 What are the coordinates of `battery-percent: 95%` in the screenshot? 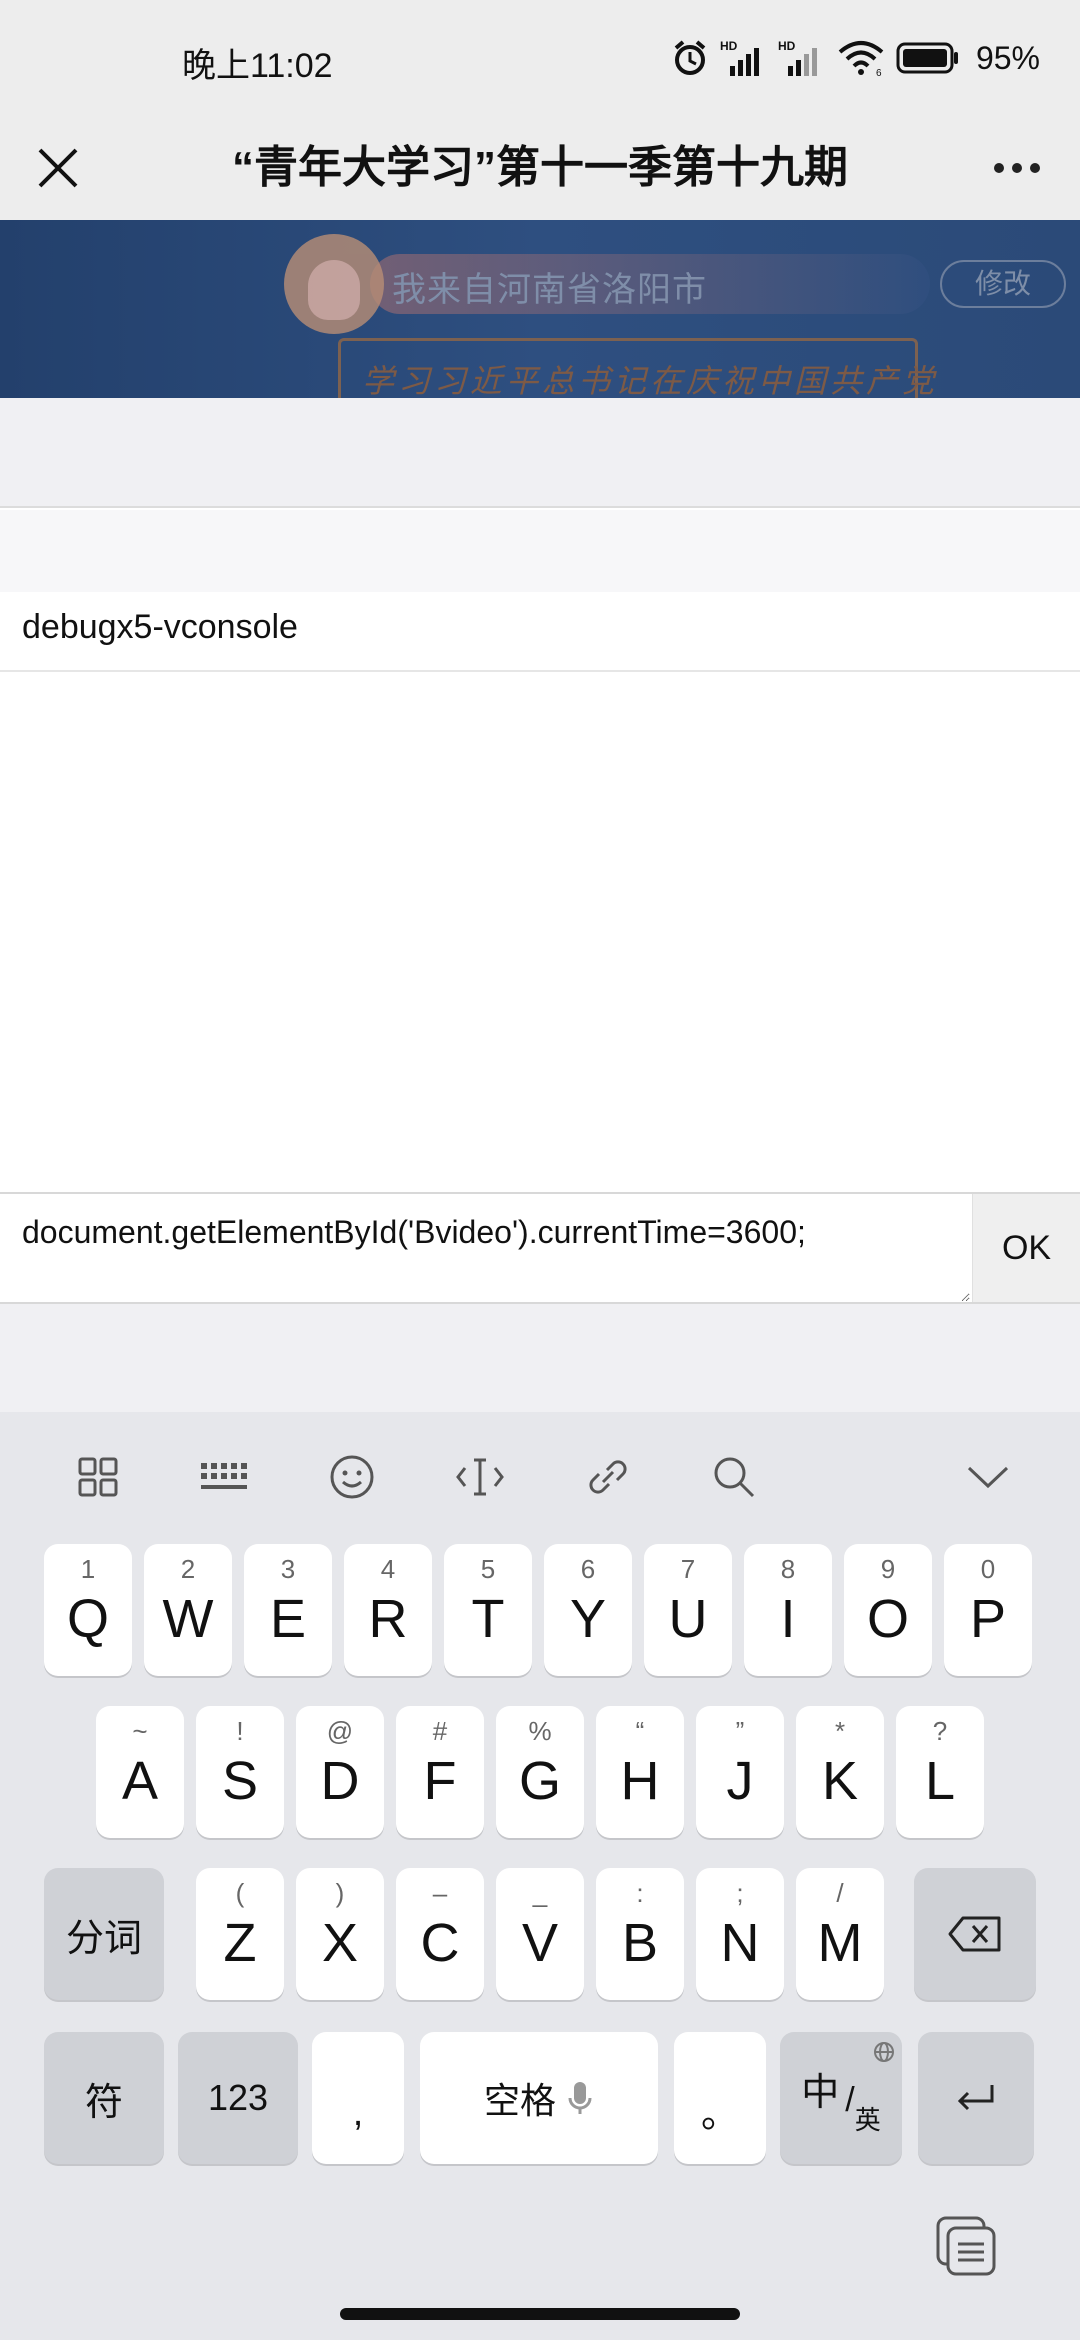 It's located at (1007, 57).